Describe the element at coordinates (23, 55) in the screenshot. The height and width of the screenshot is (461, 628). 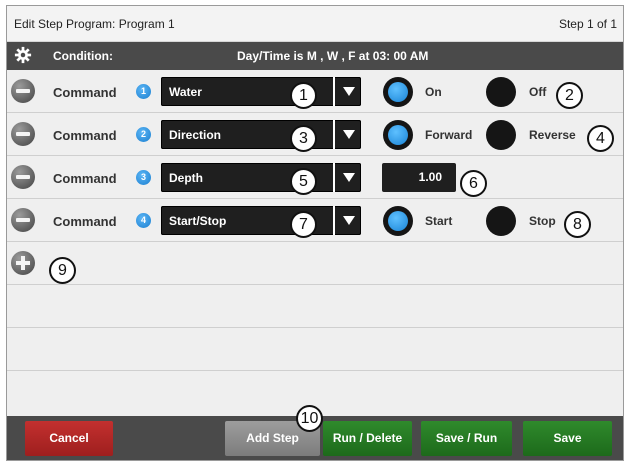
I see `gear-icon` at that location.